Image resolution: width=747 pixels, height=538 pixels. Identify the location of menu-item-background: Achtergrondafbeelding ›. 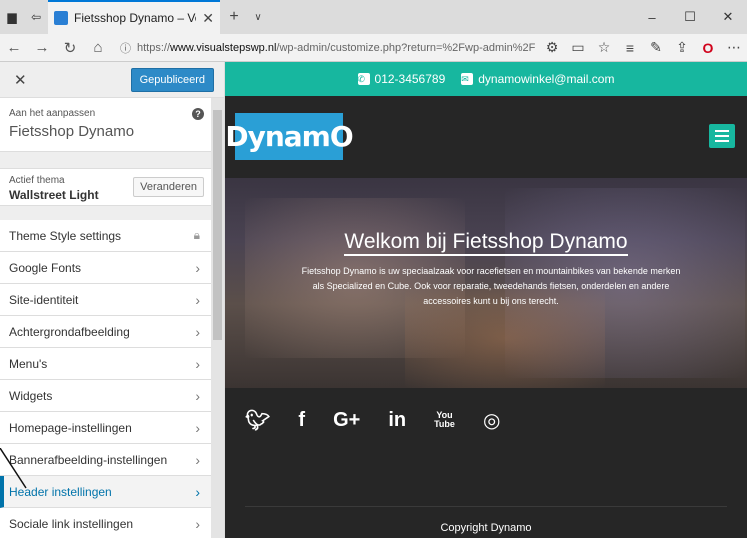
(106, 332).